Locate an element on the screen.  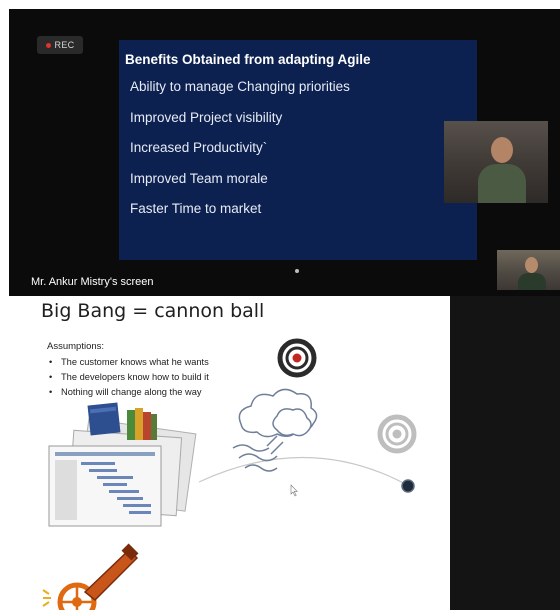
slide-bullet: Ability to manage Changing priorities is located at coordinates (240, 86).